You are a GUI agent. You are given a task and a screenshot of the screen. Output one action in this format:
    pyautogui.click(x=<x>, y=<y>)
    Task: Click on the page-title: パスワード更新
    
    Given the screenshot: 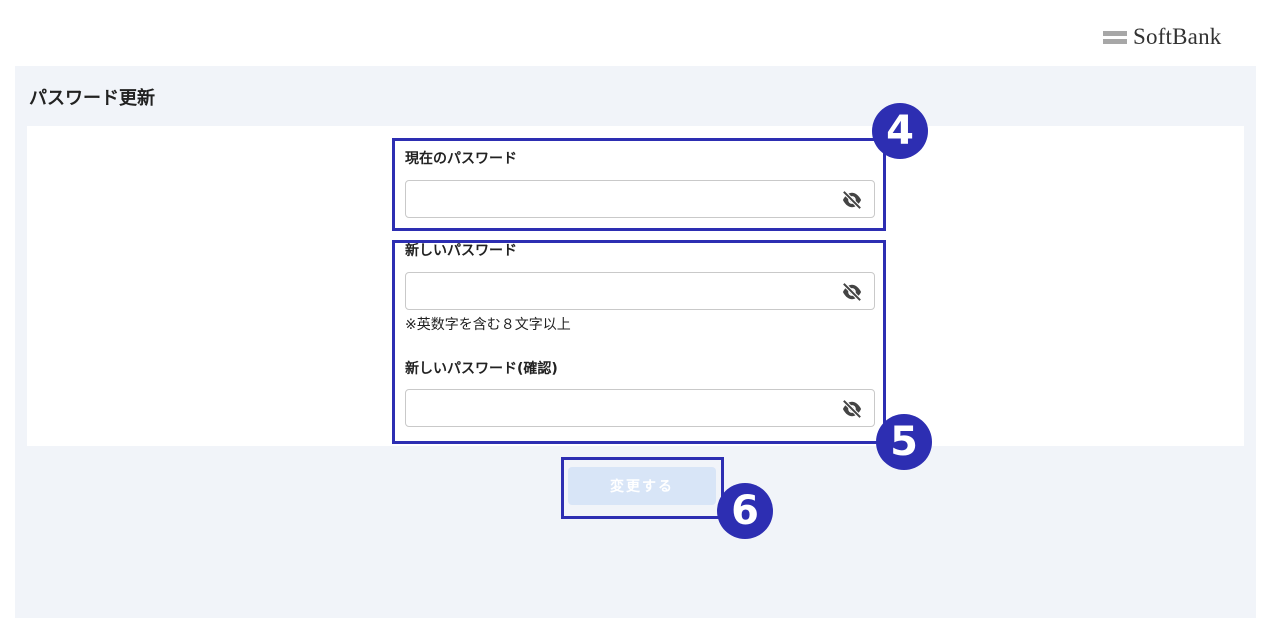 What is the action you would take?
    pyautogui.click(x=92, y=98)
    